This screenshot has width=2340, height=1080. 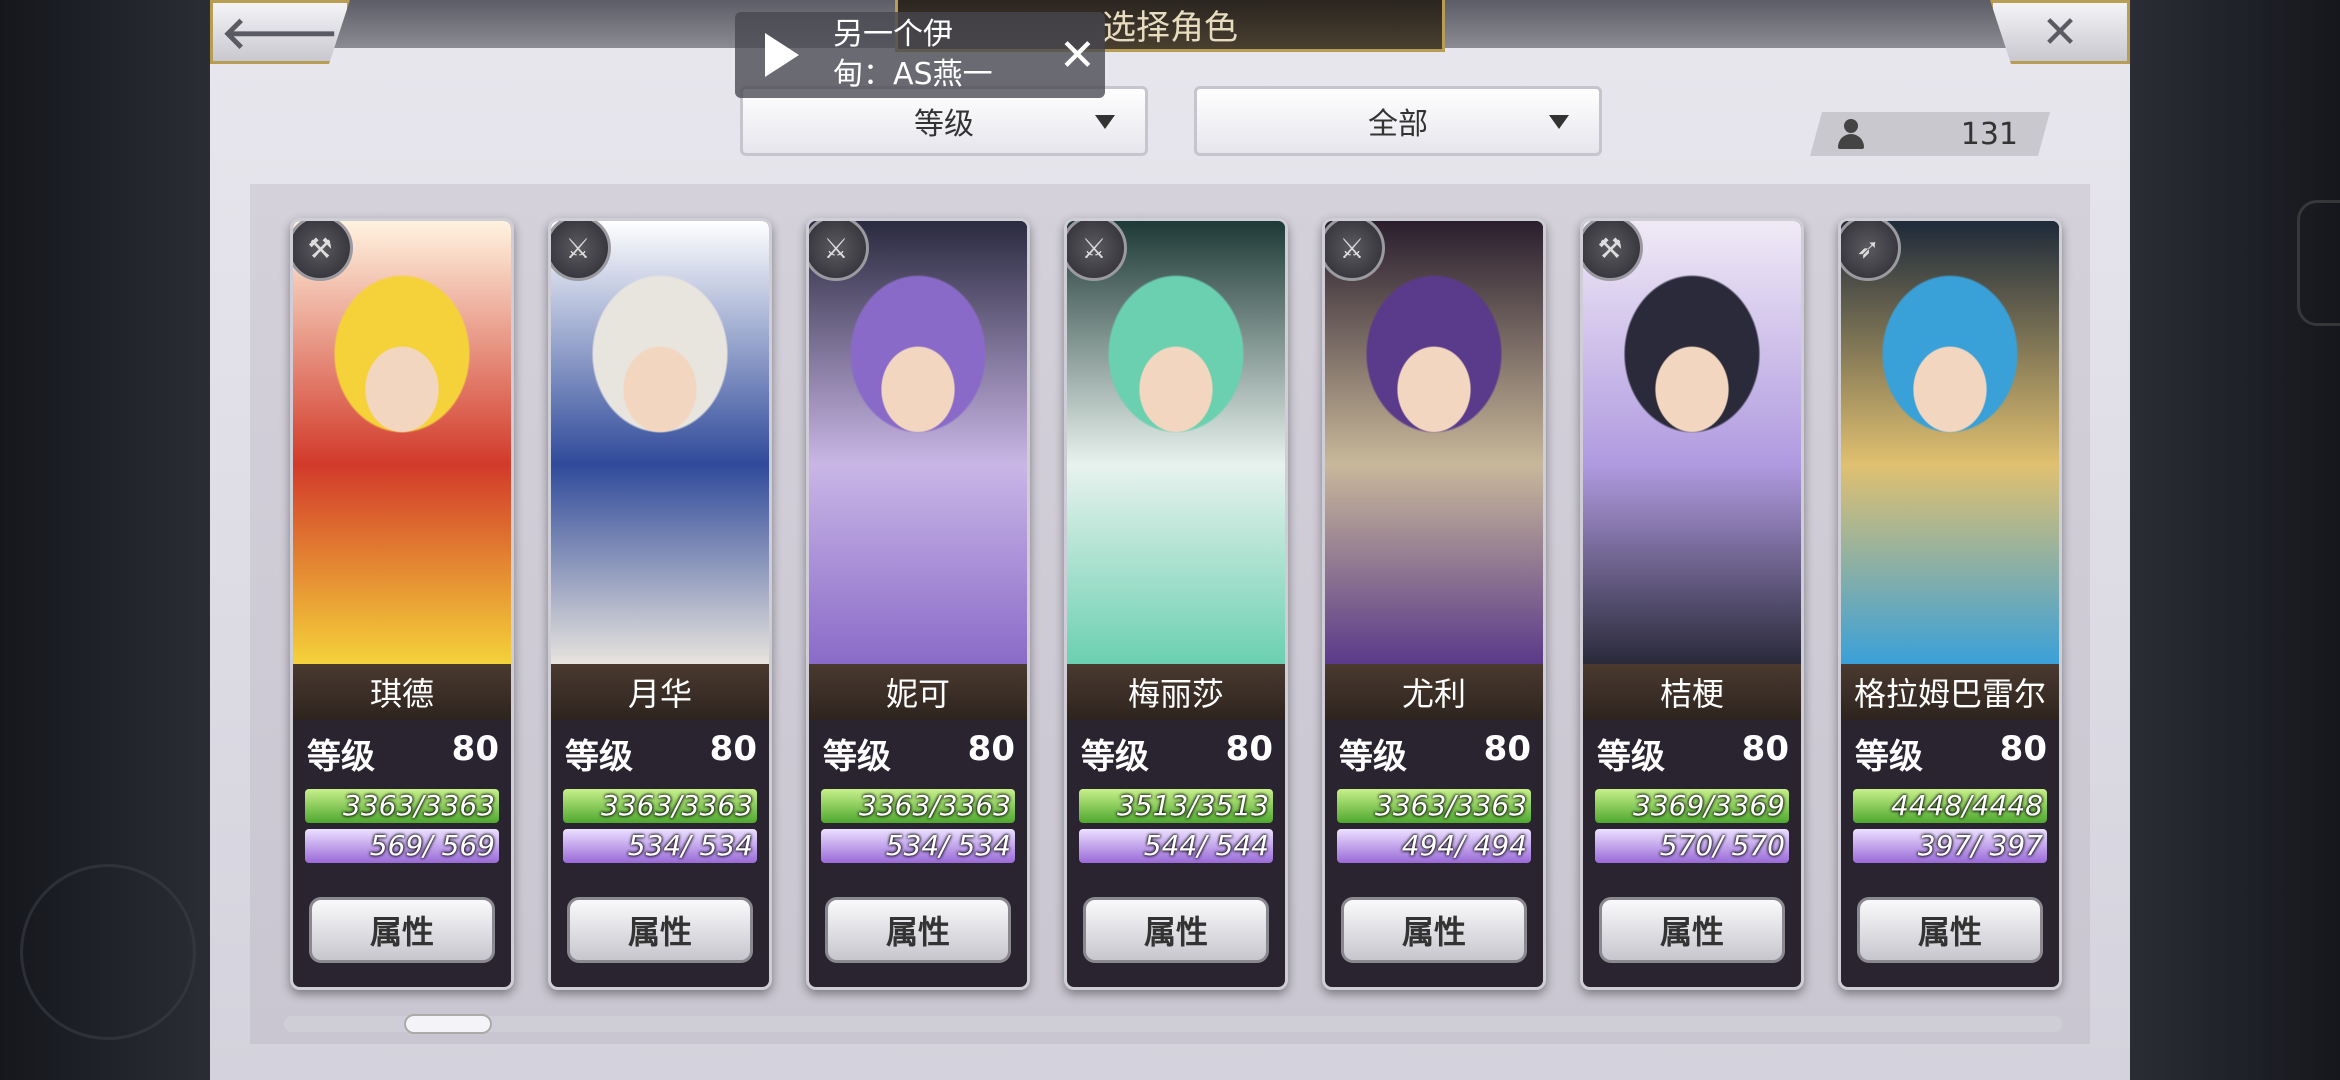 I want to click on overlay-caption: 另一个伊 甸：AS燕一, so click(x=933, y=55).